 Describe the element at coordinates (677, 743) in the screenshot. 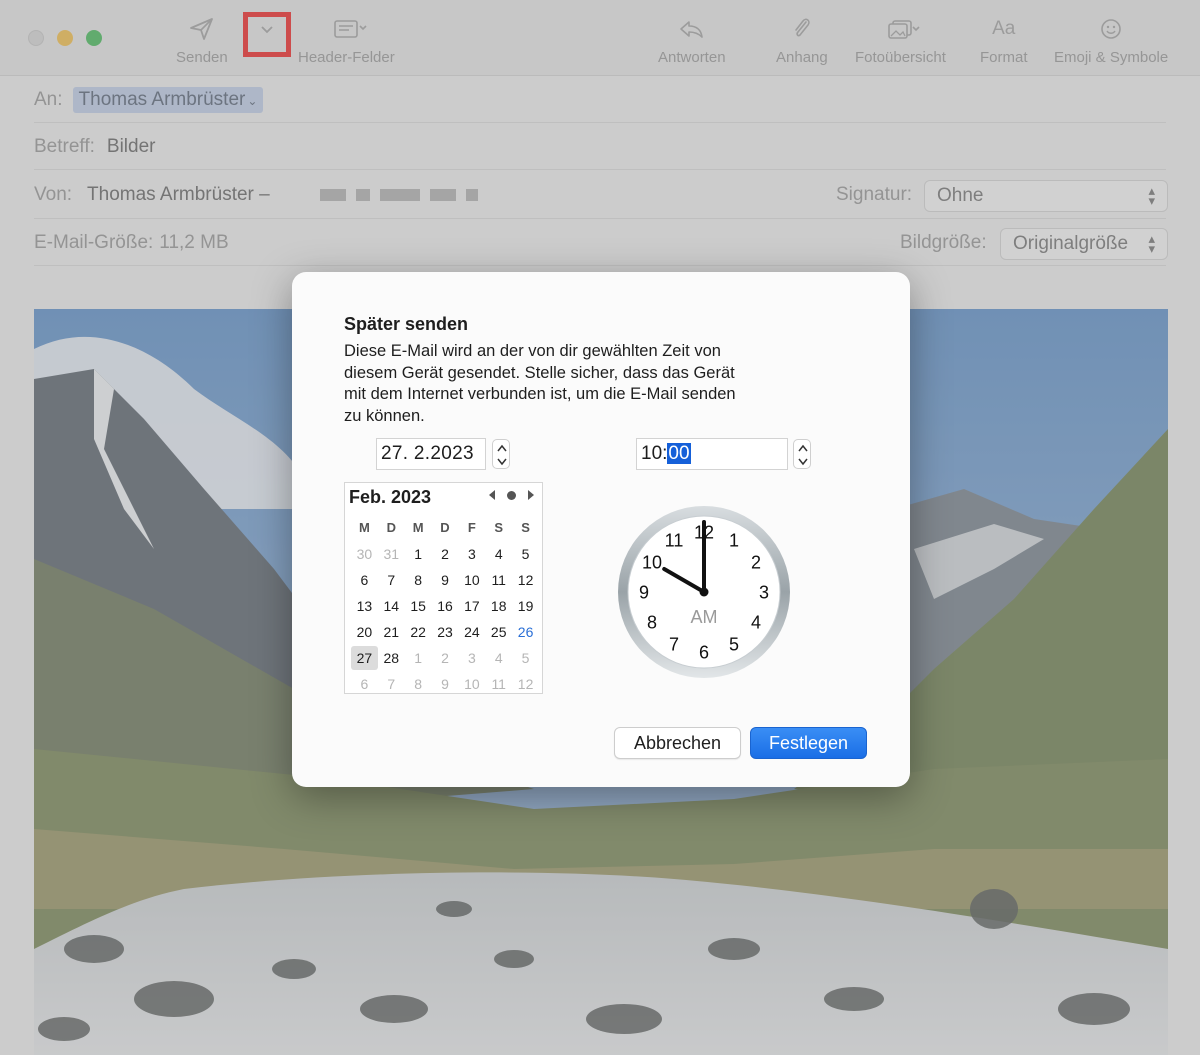

I see `cancel-button: Abbrechen` at that location.